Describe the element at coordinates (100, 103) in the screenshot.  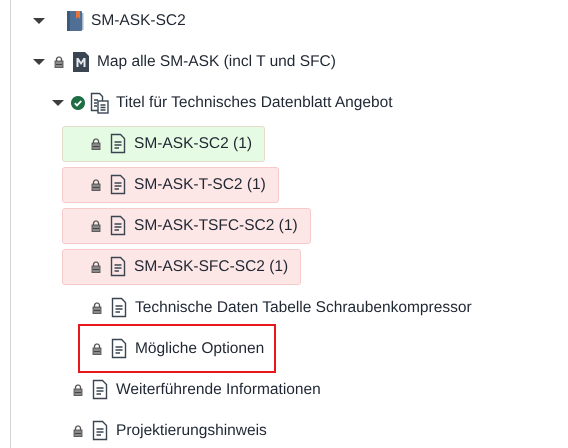
I see `document-stack-icon` at that location.